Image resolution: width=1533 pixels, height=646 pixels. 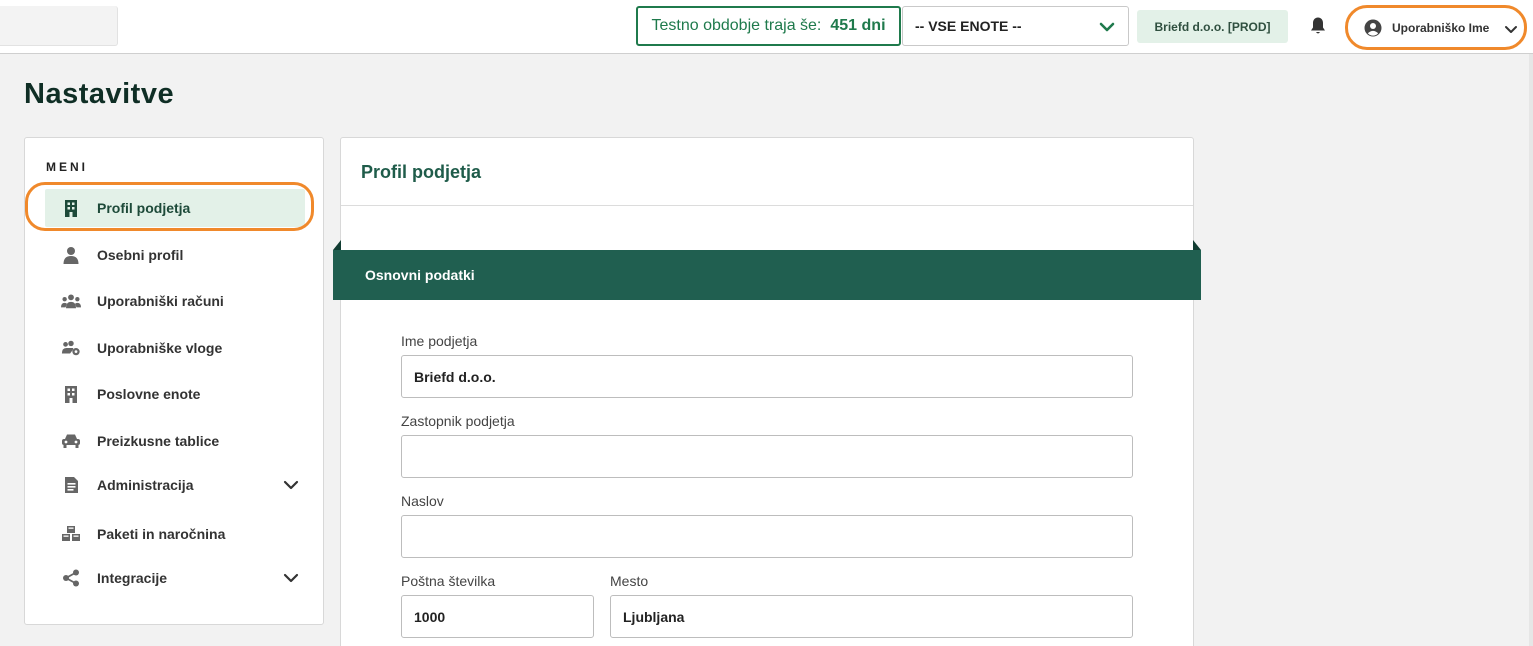 I want to click on company-name-label: Ime podjetja, so click(x=439, y=341).